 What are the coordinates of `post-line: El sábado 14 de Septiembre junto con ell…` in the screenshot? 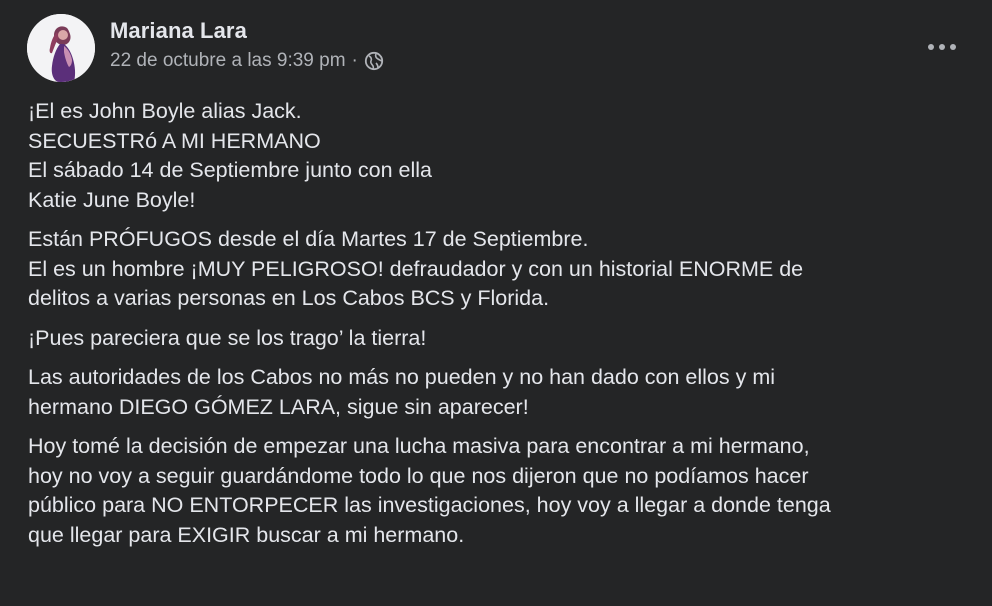 It's located at (230, 170).